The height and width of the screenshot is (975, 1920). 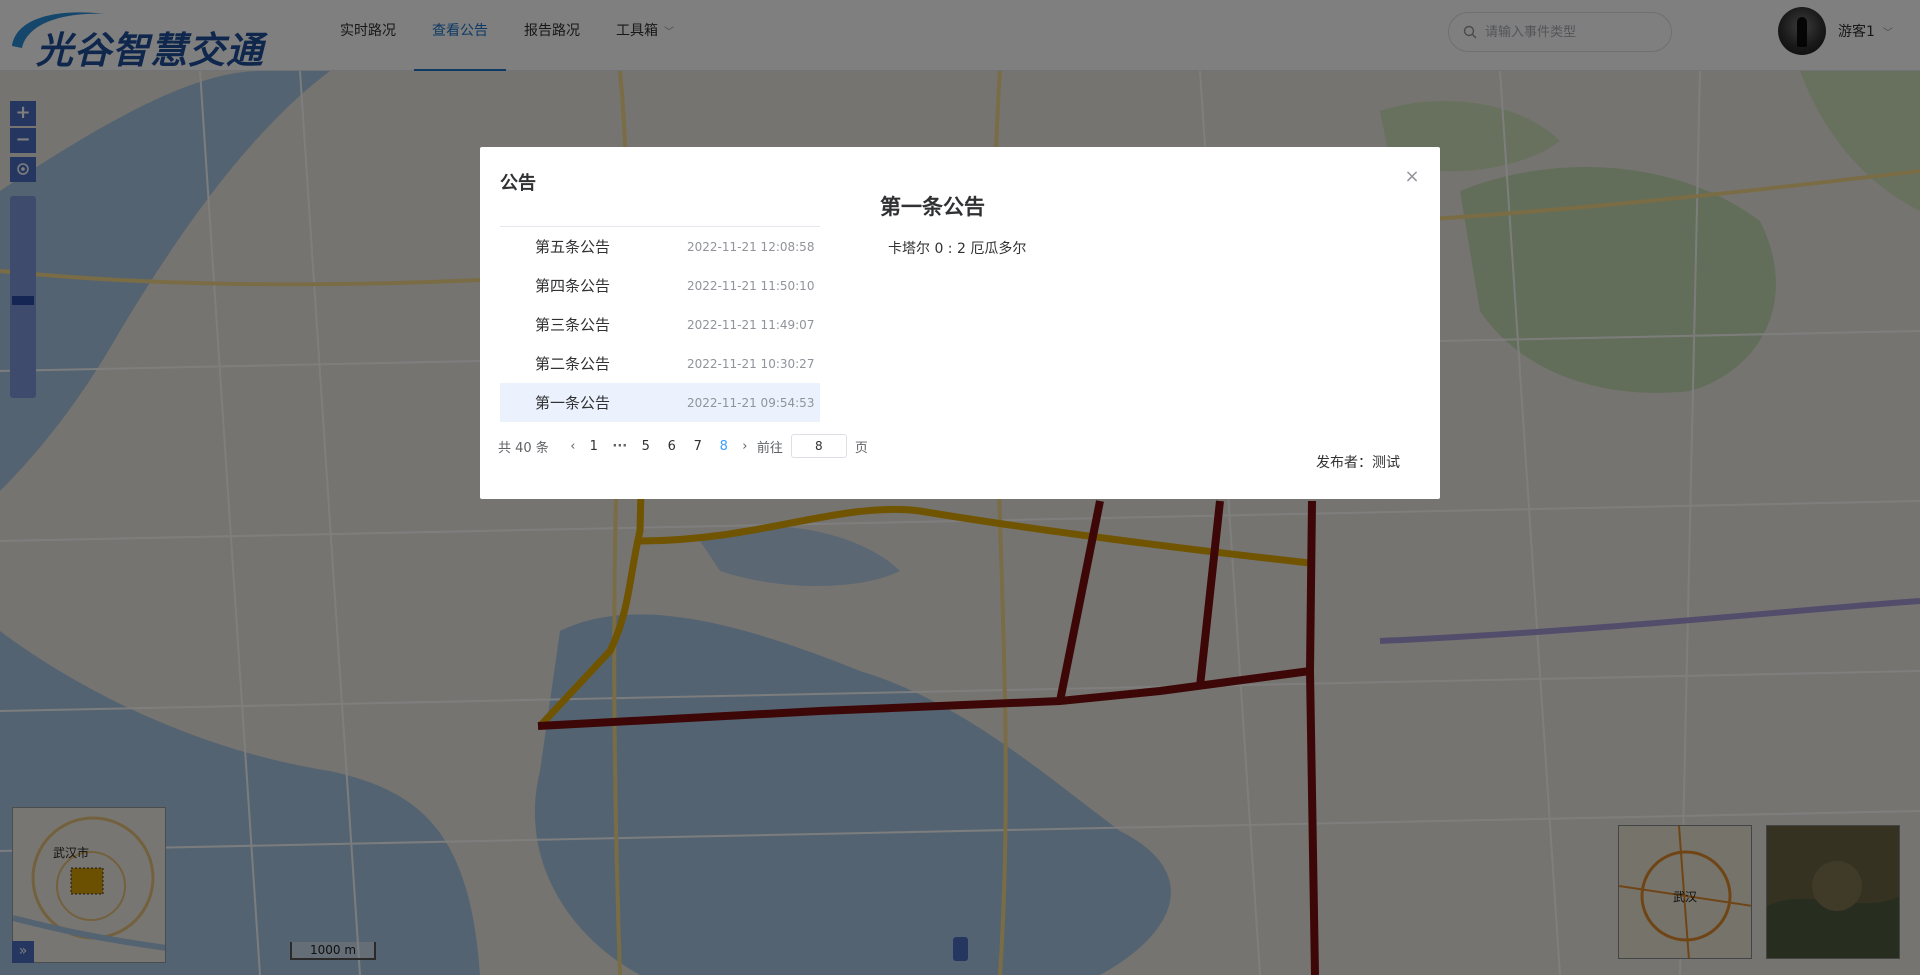 I want to click on pagination-total: 共 40 条, so click(x=523, y=448).